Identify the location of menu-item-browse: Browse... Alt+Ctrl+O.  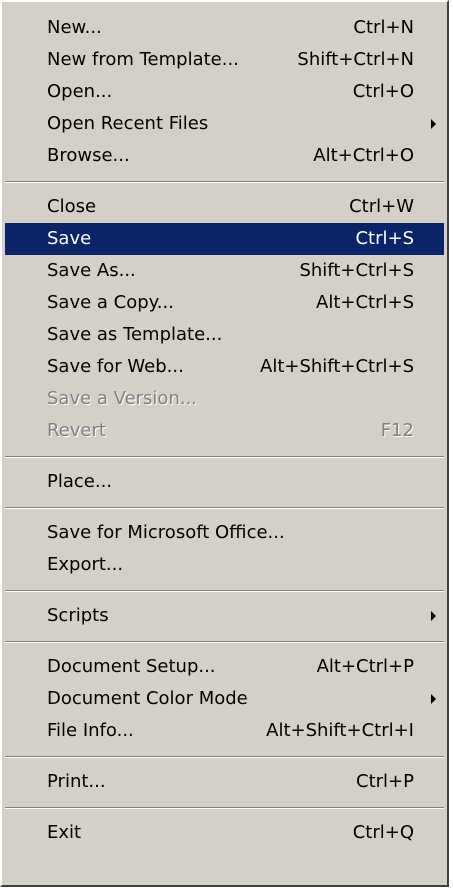
(224, 156).